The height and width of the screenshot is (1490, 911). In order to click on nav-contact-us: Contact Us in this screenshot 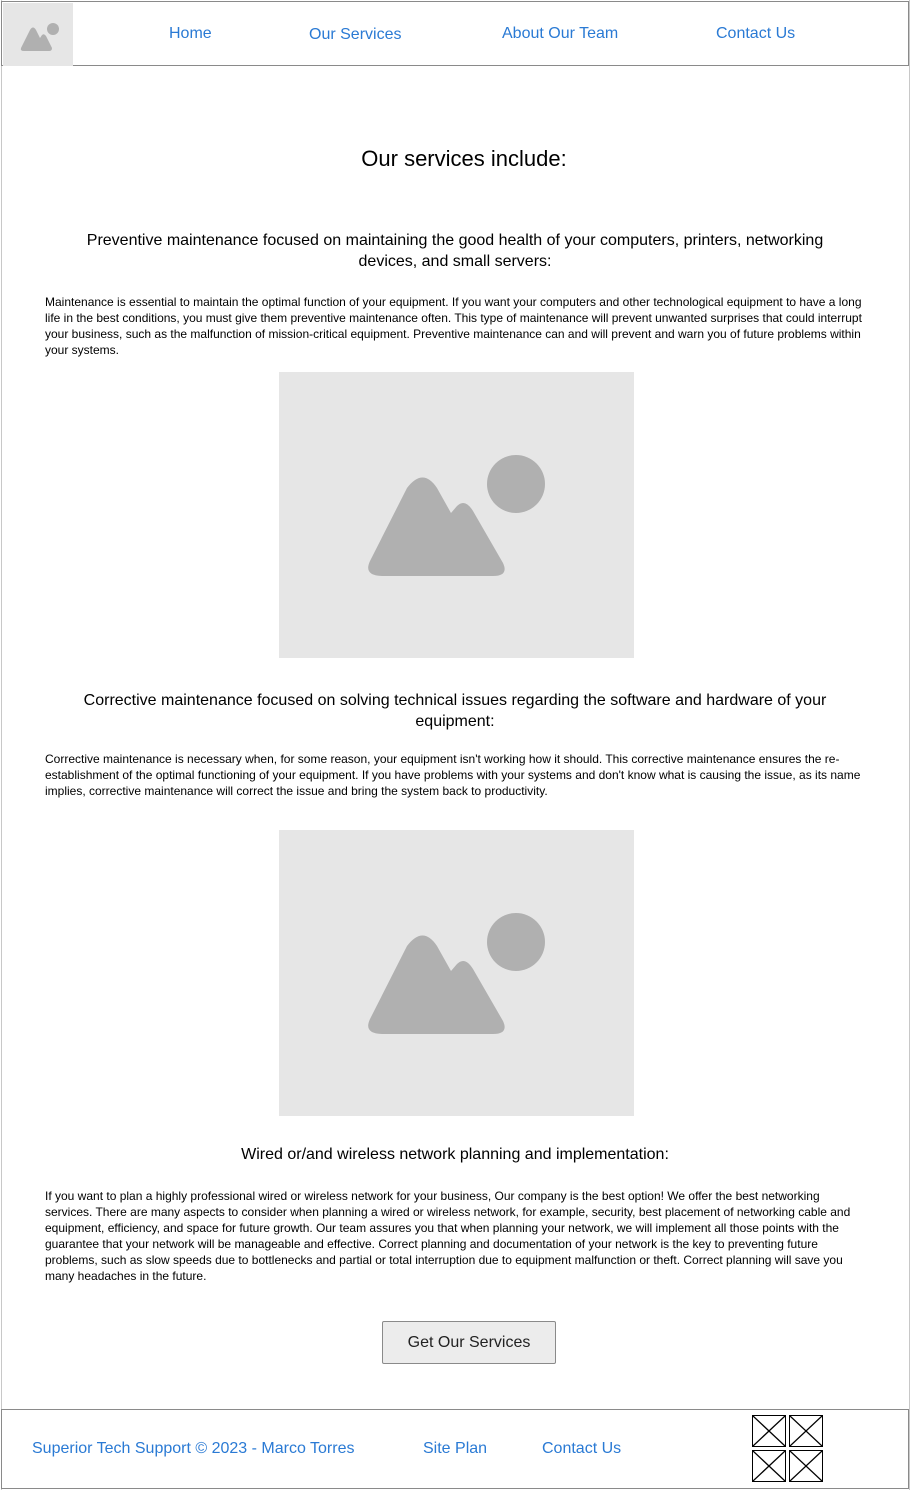, I will do `click(755, 34)`.